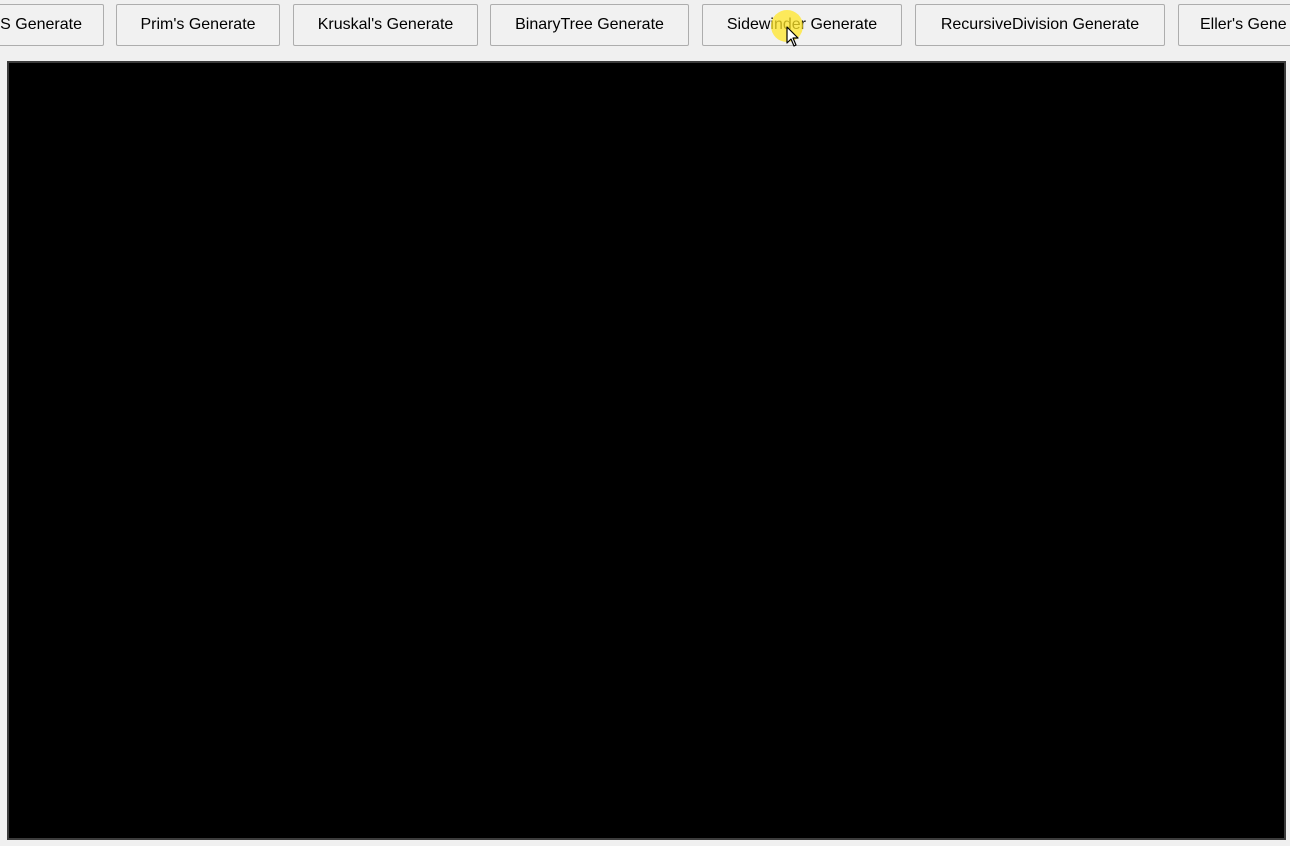 Image resolution: width=1290 pixels, height=846 pixels. I want to click on sidewinder-generate-button: Sidewinder Generate, so click(802, 25).